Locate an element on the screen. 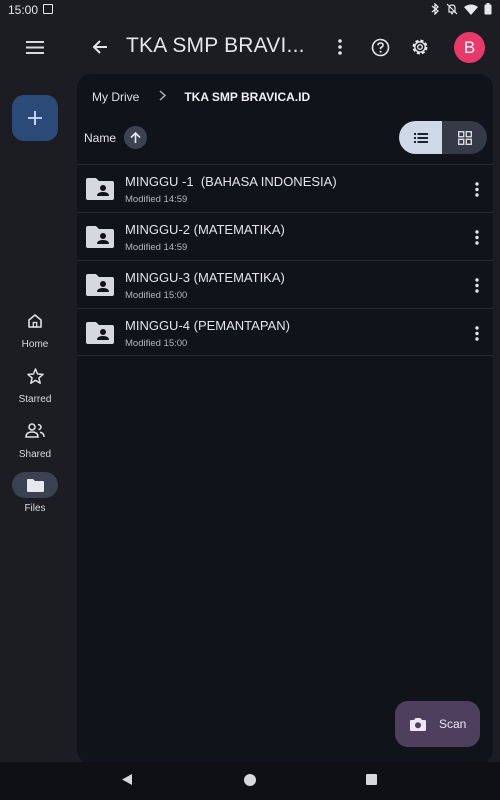 This screenshot has height=800, width=500. file-name: MINGGU-4 (PEMANTAPAN) is located at coordinates (207, 325).